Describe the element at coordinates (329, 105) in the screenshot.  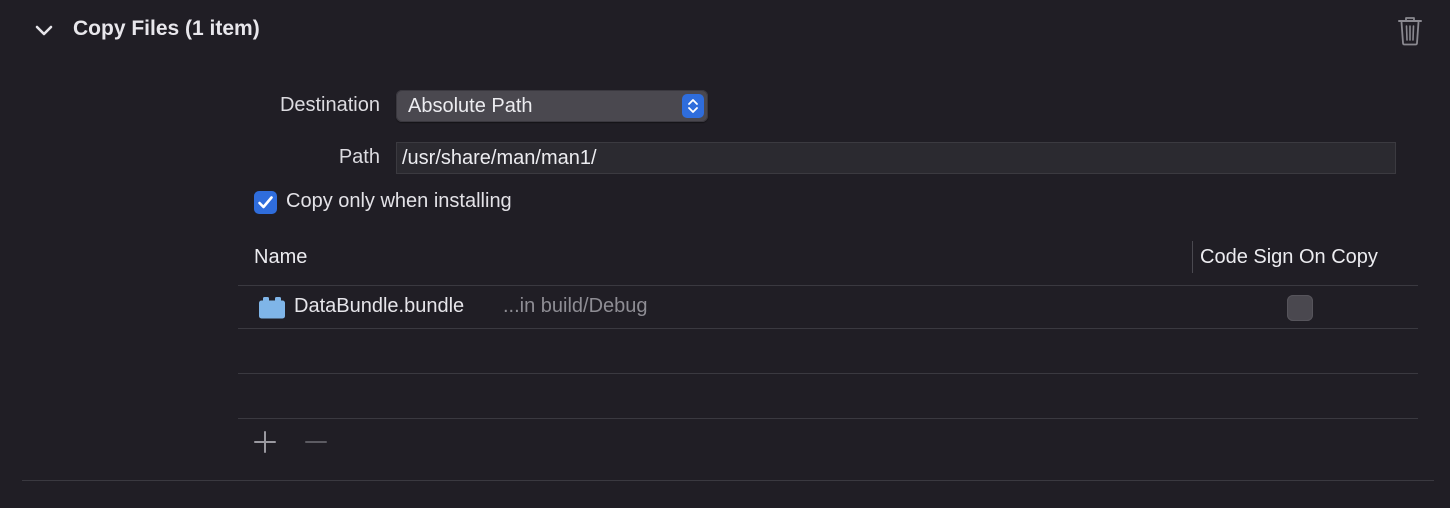
I see `destination-label: Destination` at that location.